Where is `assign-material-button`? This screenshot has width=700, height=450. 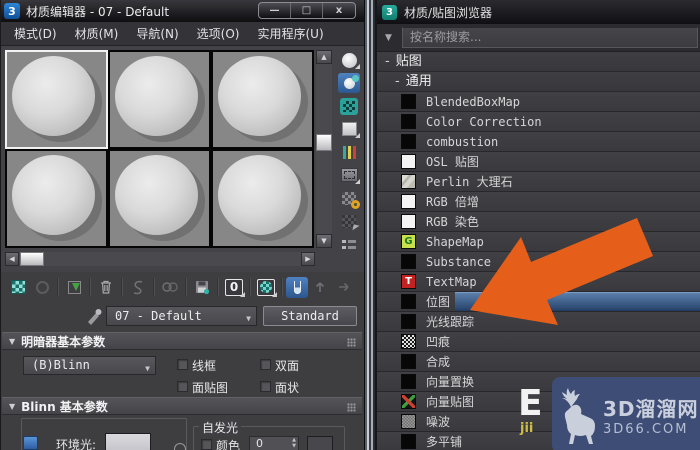 assign-material-button is located at coordinates (74, 287).